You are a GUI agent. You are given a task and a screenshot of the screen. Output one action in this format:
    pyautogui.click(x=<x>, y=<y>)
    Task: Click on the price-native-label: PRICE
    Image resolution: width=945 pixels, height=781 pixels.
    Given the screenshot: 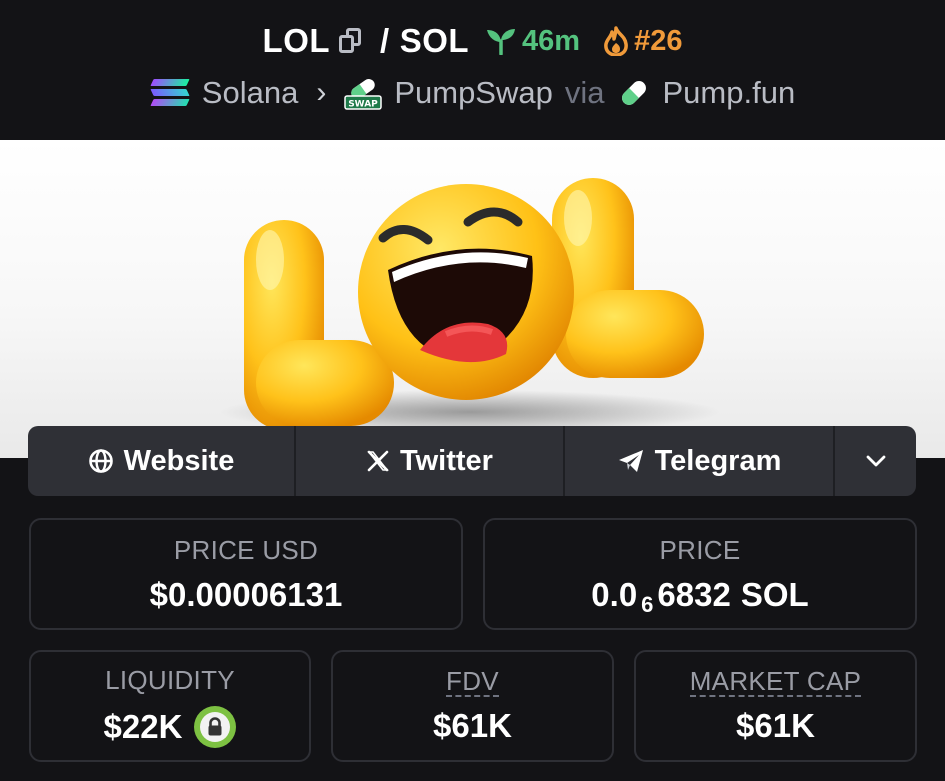 What is the action you would take?
    pyautogui.click(x=700, y=549)
    